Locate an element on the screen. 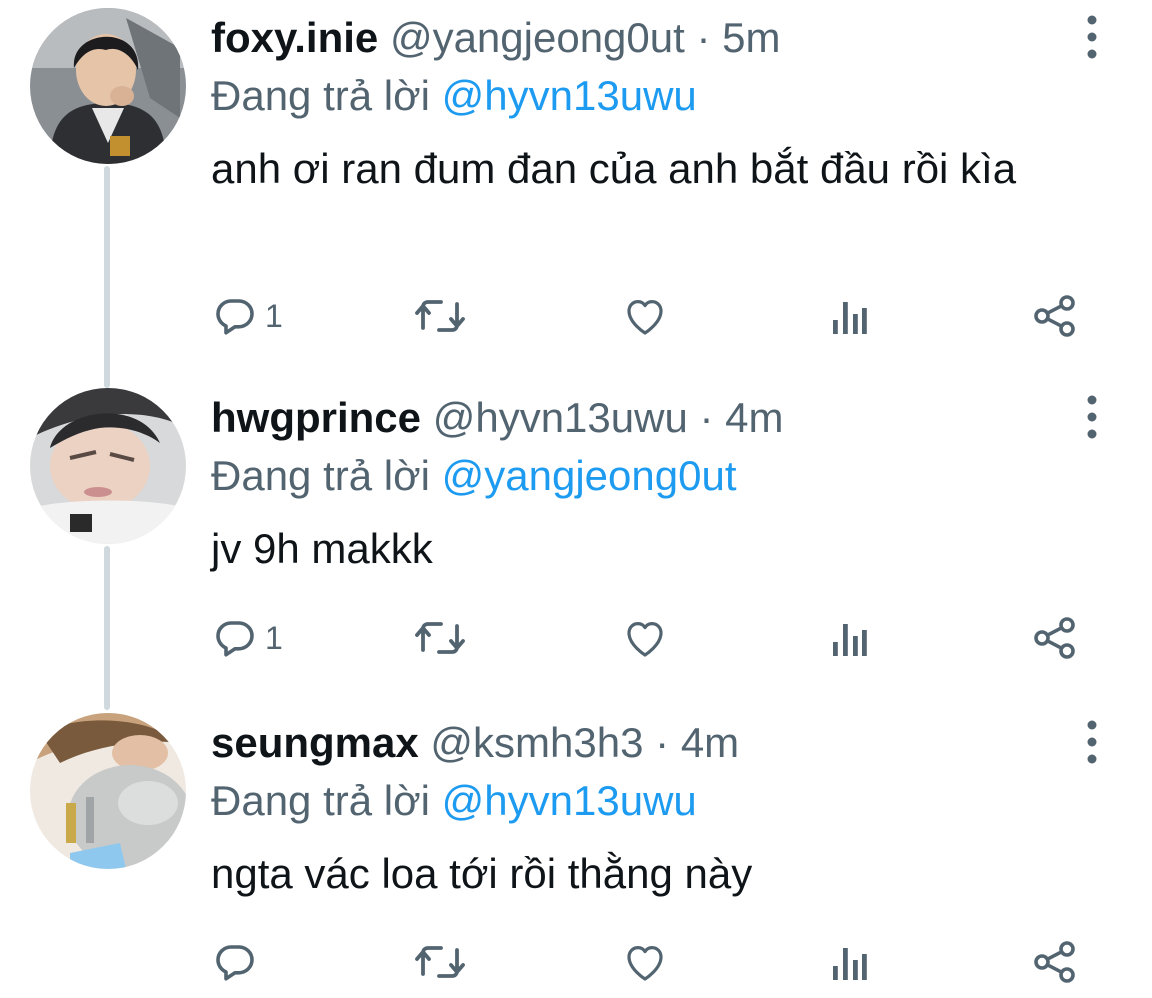  reply-button is located at coordinates (238, 962).